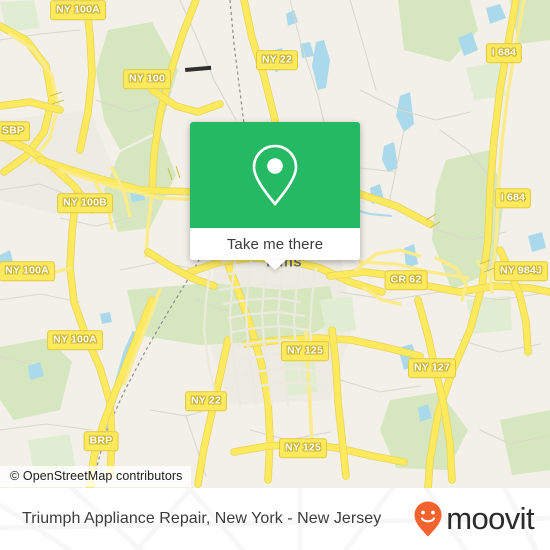 The image size is (550, 550). What do you see at coordinates (15, 131) in the screenshot?
I see `road-shield: SBP` at bounding box center [15, 131].